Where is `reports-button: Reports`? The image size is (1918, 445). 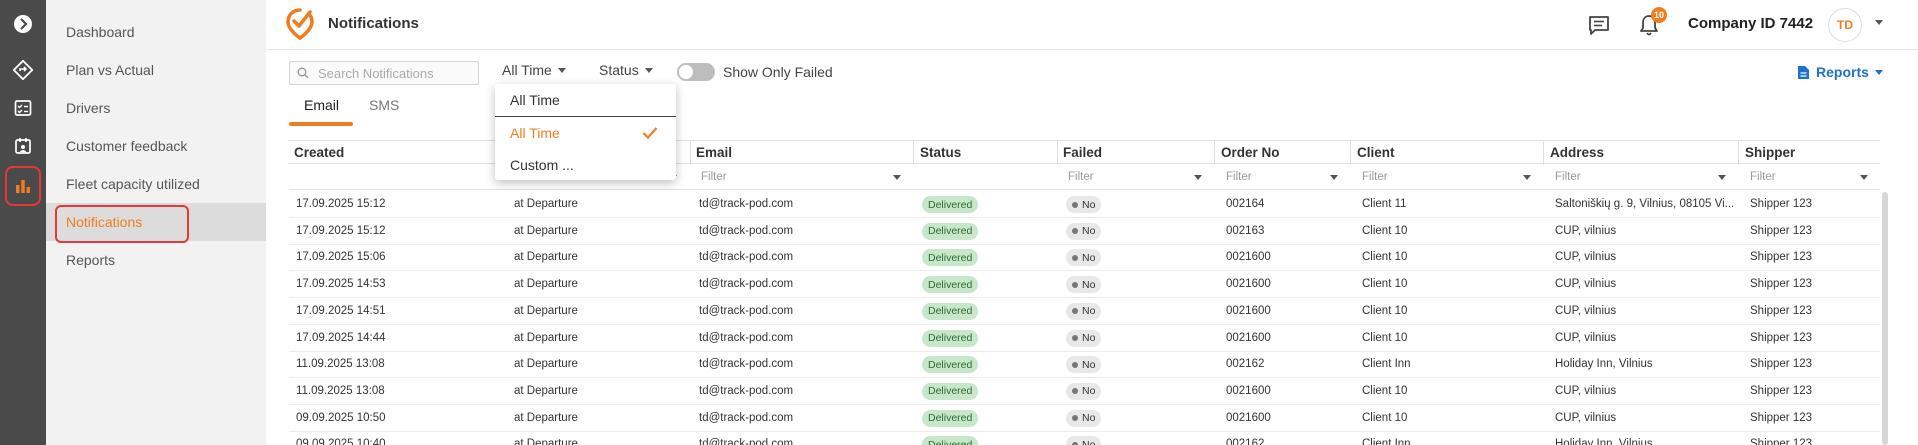
reports-button: Reports is located at coordinates (1840, 72).